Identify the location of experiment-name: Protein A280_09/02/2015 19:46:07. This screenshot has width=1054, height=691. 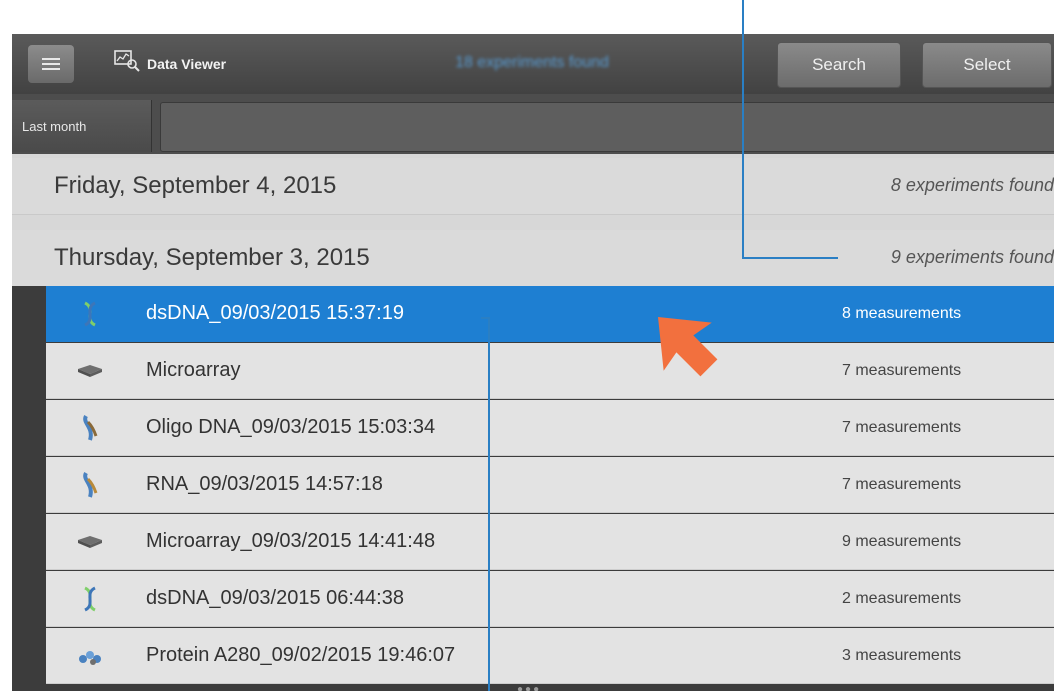
(301, 655).